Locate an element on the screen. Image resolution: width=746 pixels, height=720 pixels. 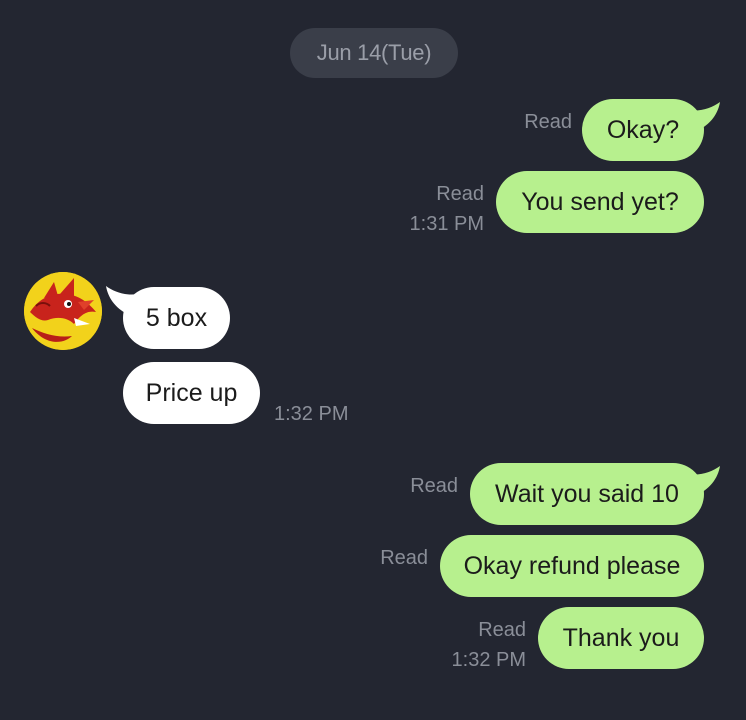
message-bubble-outgoing: You send yet? is located at coordinates (600, 202).